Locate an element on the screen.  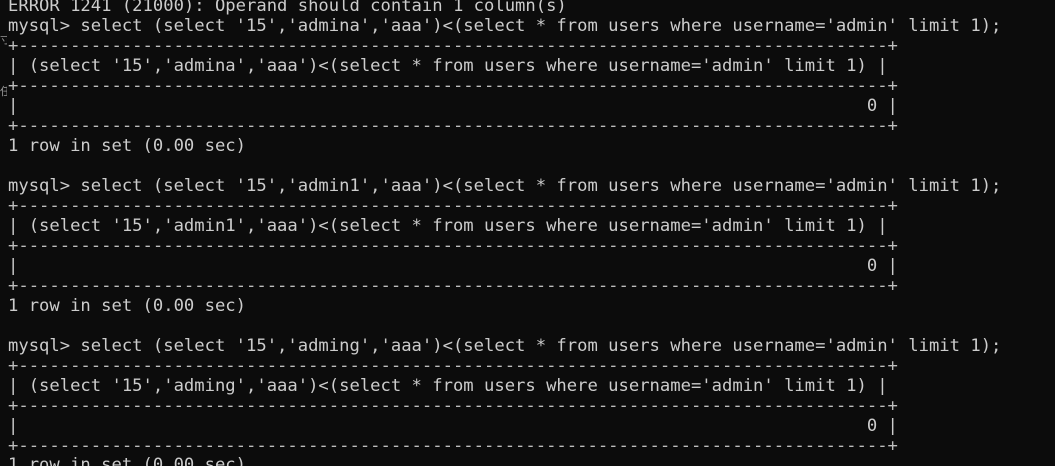
left-edge-overlap: 寸 任 is located at coordinates (4, 233).